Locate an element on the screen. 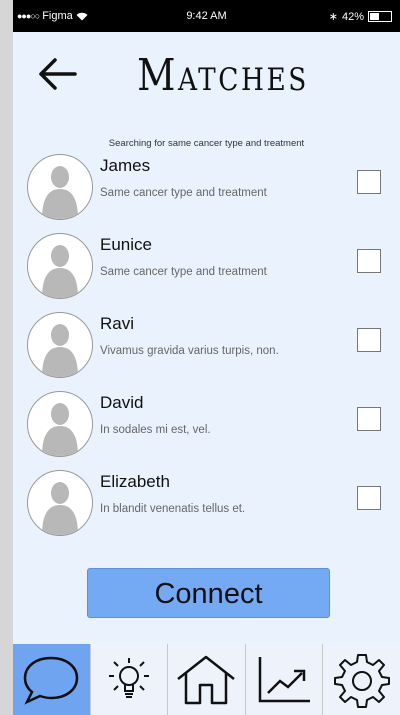 Image resolution: width=400 pixels, height=715 pixels. status-right: ∗ 42% is located at coordinates (360, 16).